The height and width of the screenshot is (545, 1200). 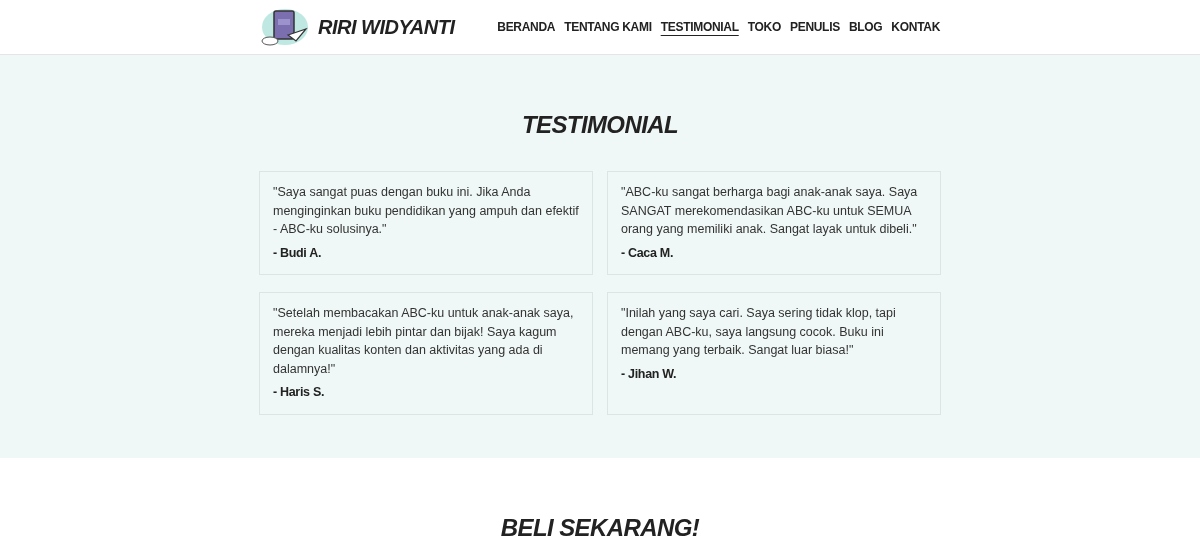 What do you see at coordinates (600, 528) in the screenshot?
I see `section-title: BELI SEKARANG!` at bounding box center [600, 528].